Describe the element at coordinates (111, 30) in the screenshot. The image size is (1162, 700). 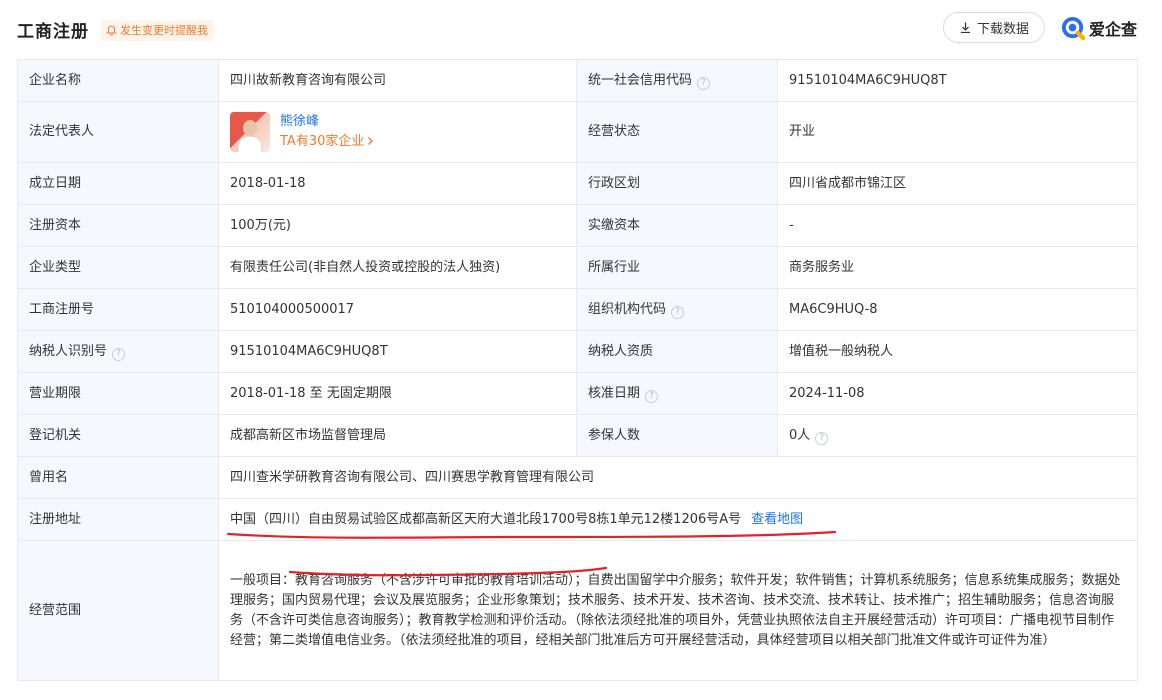
I see `bell-icon` at that location.